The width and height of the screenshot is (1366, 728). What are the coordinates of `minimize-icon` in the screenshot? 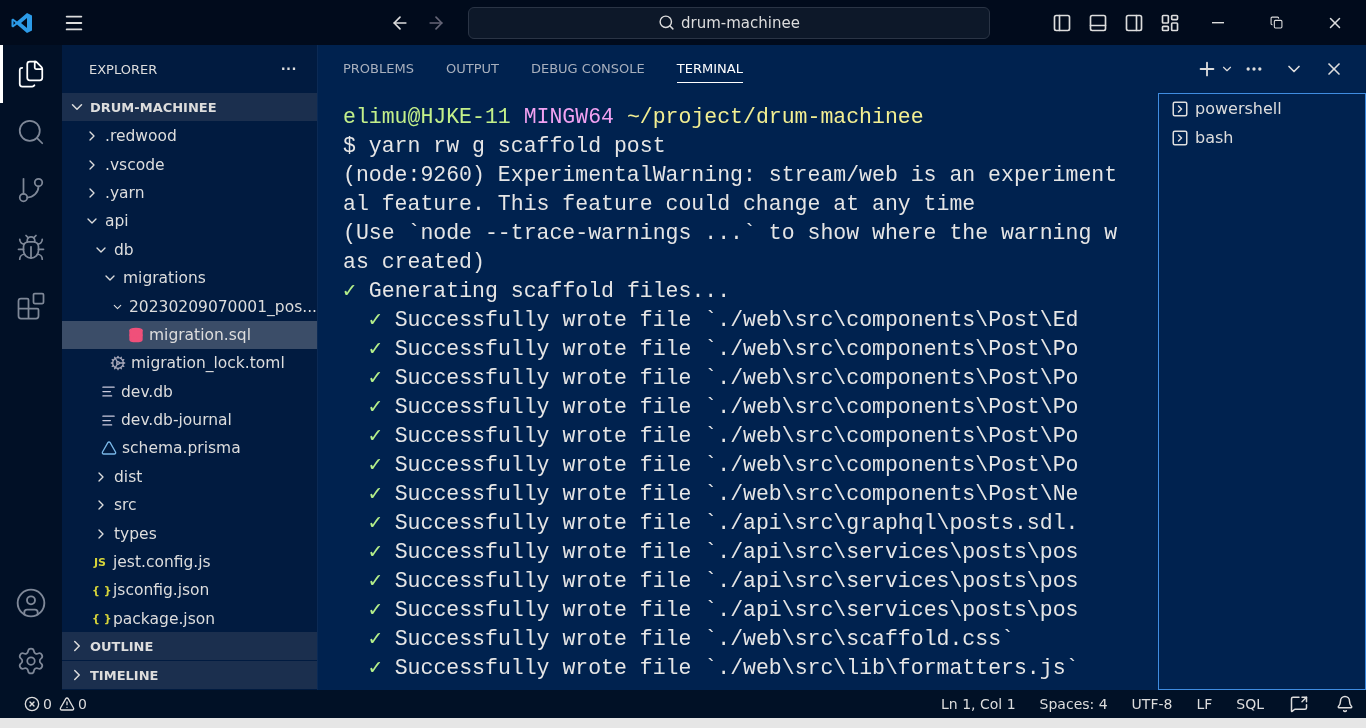 It's located at (1218, 22).